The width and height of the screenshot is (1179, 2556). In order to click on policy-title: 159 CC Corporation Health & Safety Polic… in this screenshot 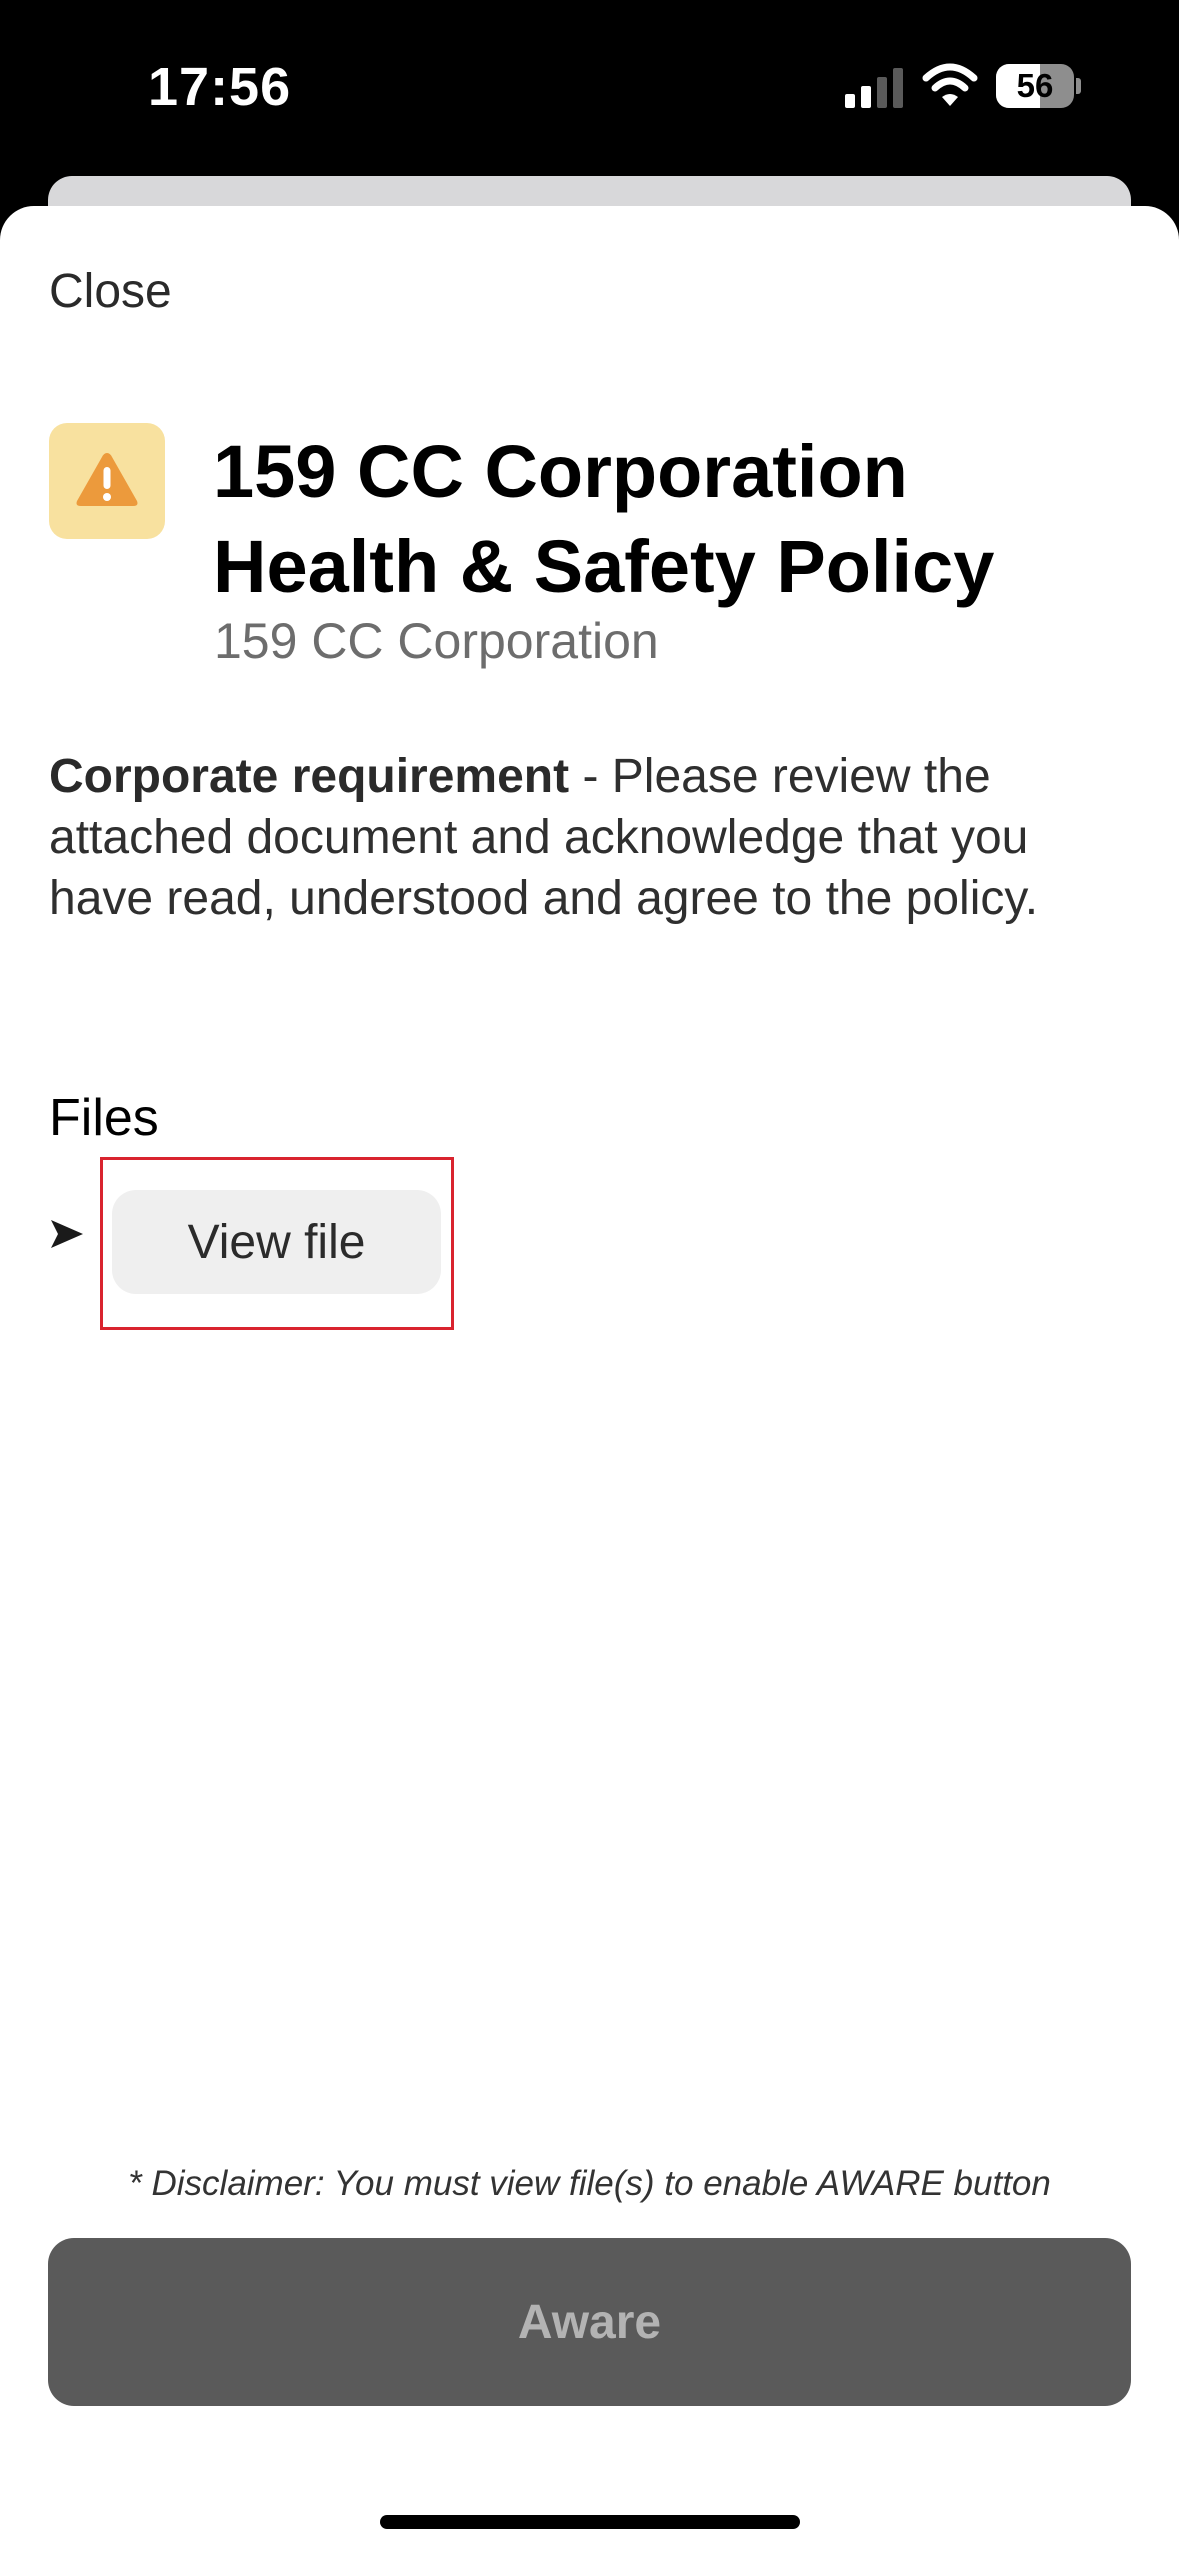, I will do `click(604, 519)`.